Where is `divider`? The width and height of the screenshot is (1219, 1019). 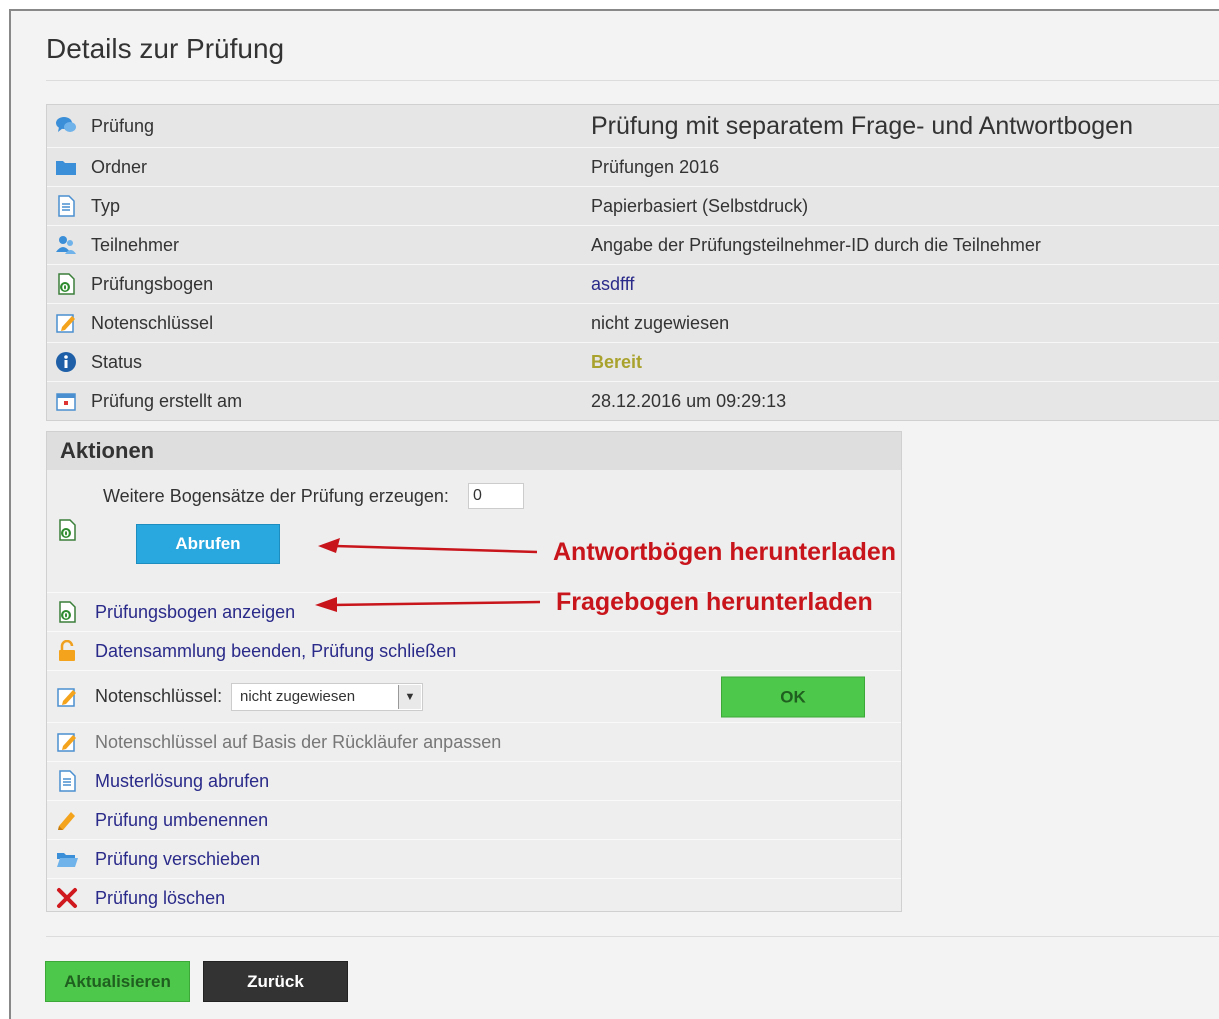 divider is located at coordinates (632, 936).